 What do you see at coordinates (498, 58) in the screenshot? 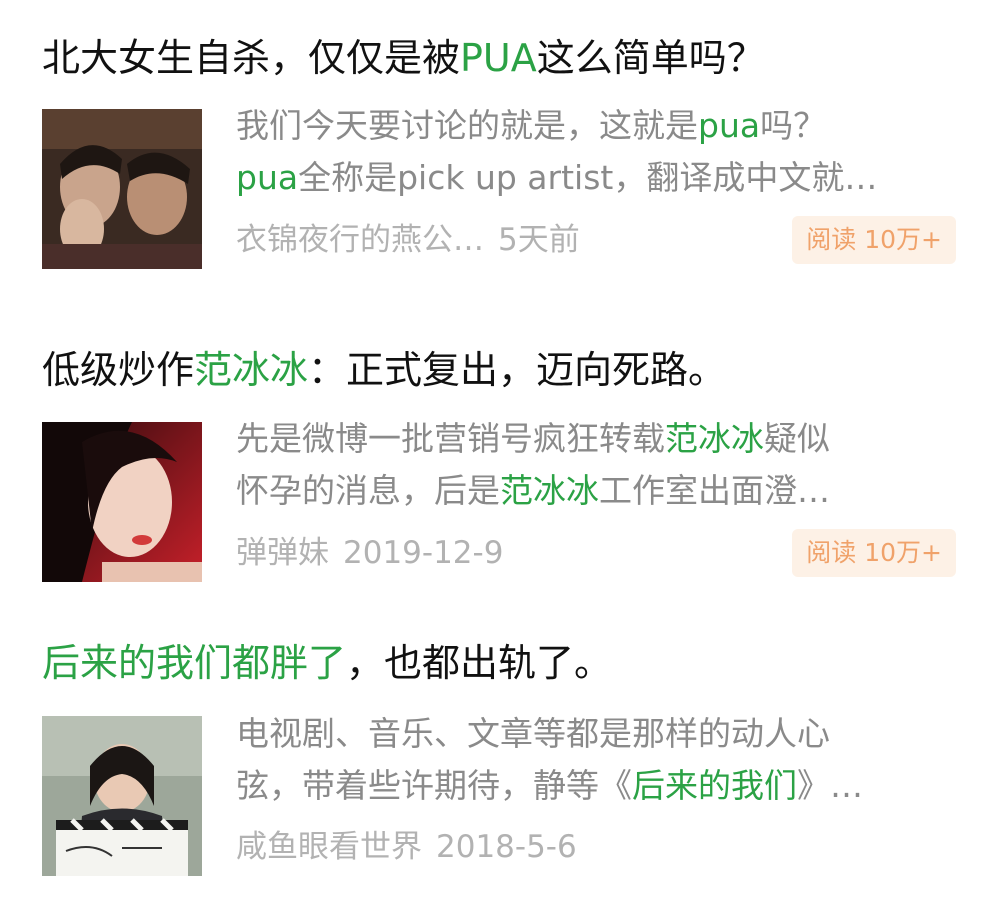
I see `title-highlight: PUA` at bounding box center [498, 58].